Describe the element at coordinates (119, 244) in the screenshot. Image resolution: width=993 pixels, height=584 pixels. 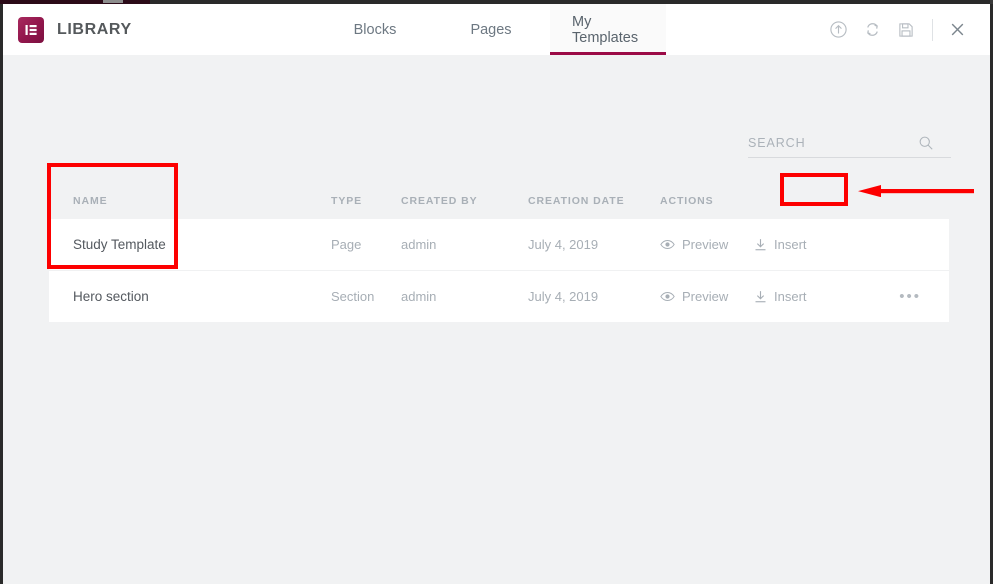
I see `row-name: Study Template` at that location.